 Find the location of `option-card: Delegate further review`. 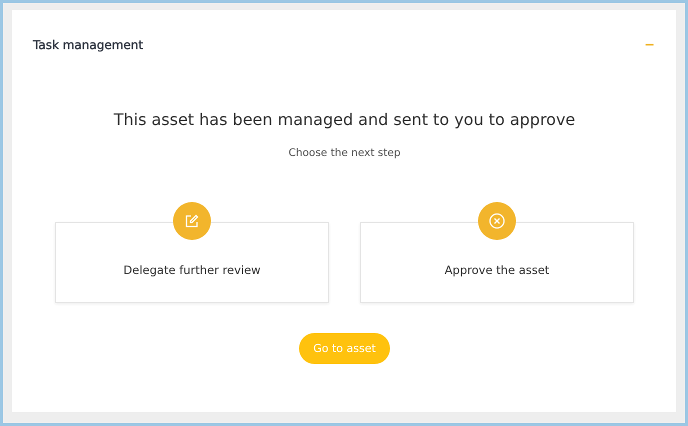

option-card: Delegate further review is located at coordinates (192, 262).